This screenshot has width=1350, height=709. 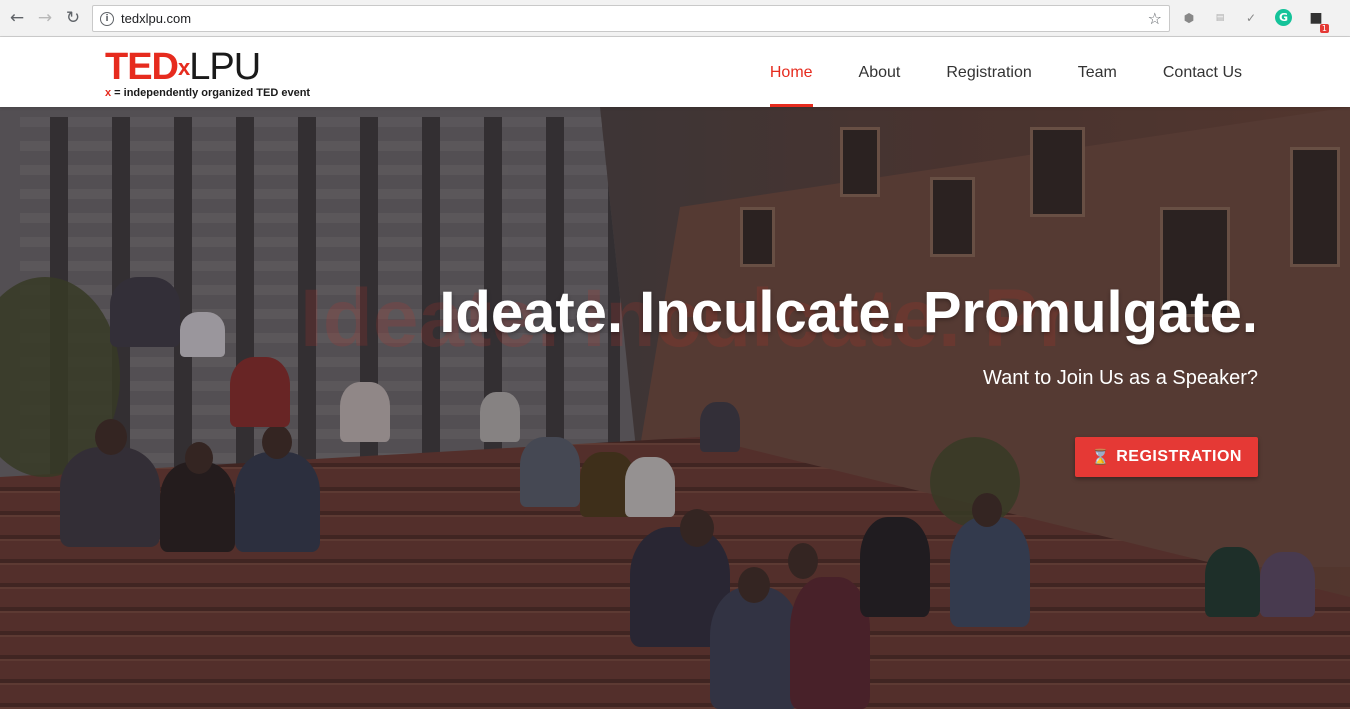 I want to click on back-icon: ←, so click(x=17, y=18).